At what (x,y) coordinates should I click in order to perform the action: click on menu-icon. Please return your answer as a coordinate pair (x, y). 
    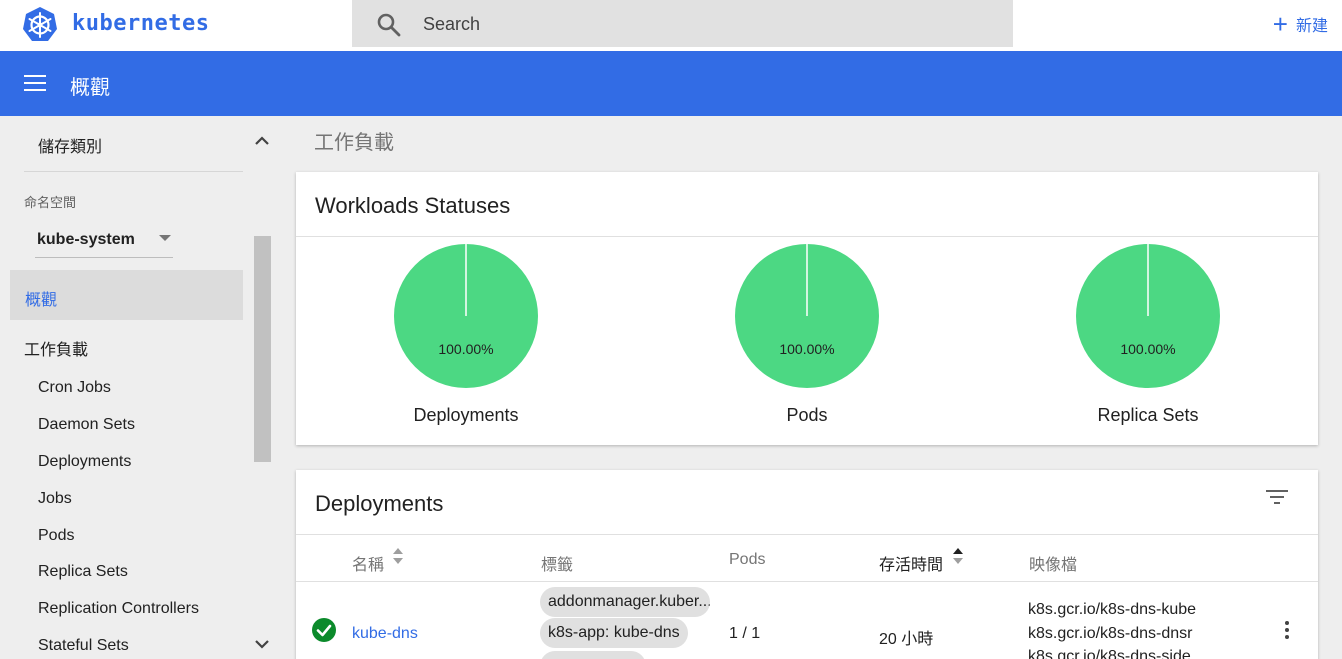
    Looking at the image, I should click on (35, 83).